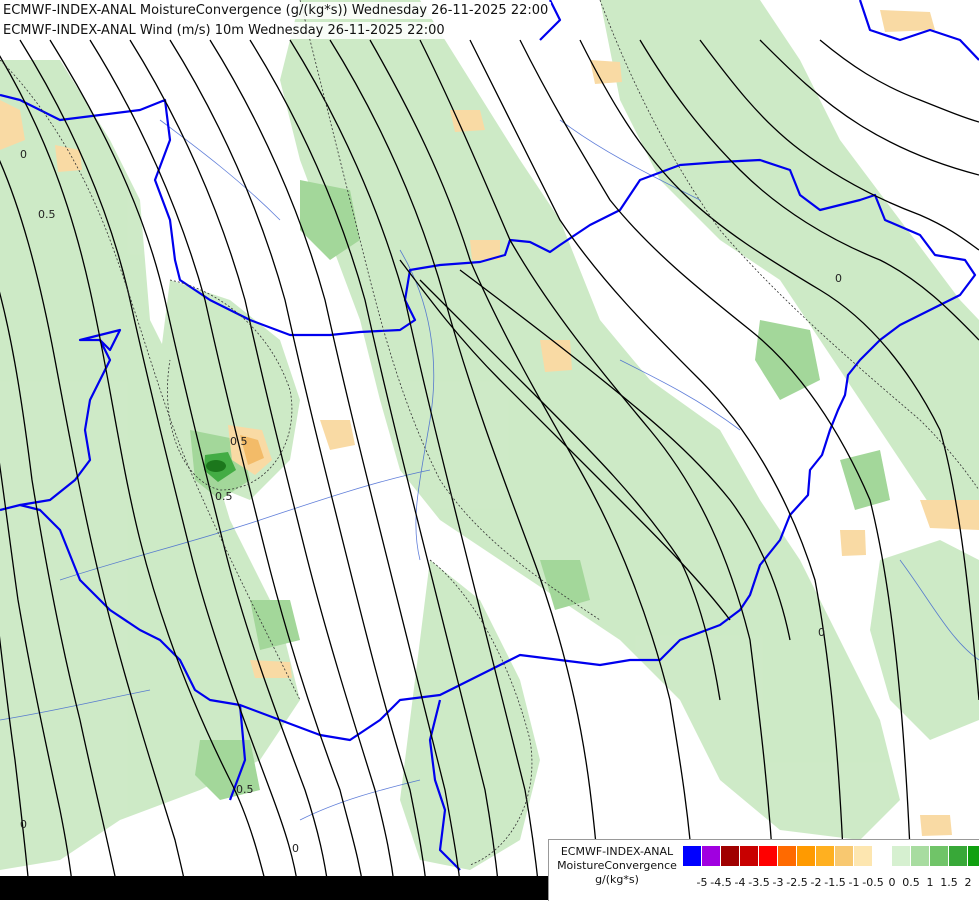 This screenshot has width=979, height=901. What do you see at coordinates (911, 882) in the screenshot?
I see `legend-tick-label: 0.5` at bounding box center [911, 882].